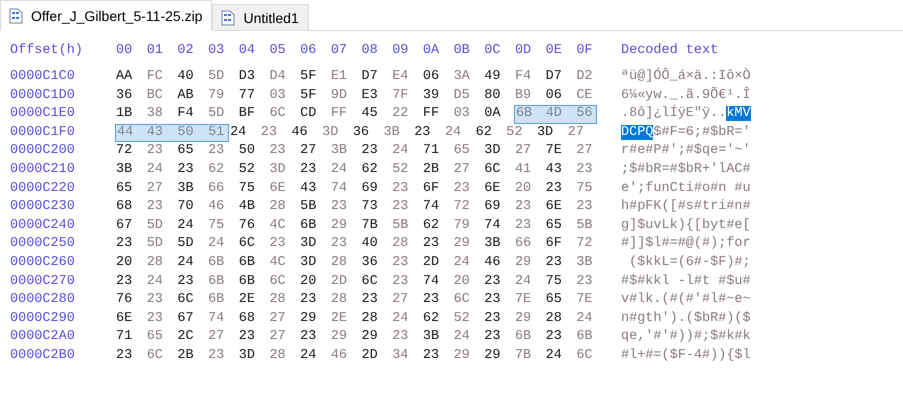  I want to click on hex-byte: 2B, so click(192, 356).